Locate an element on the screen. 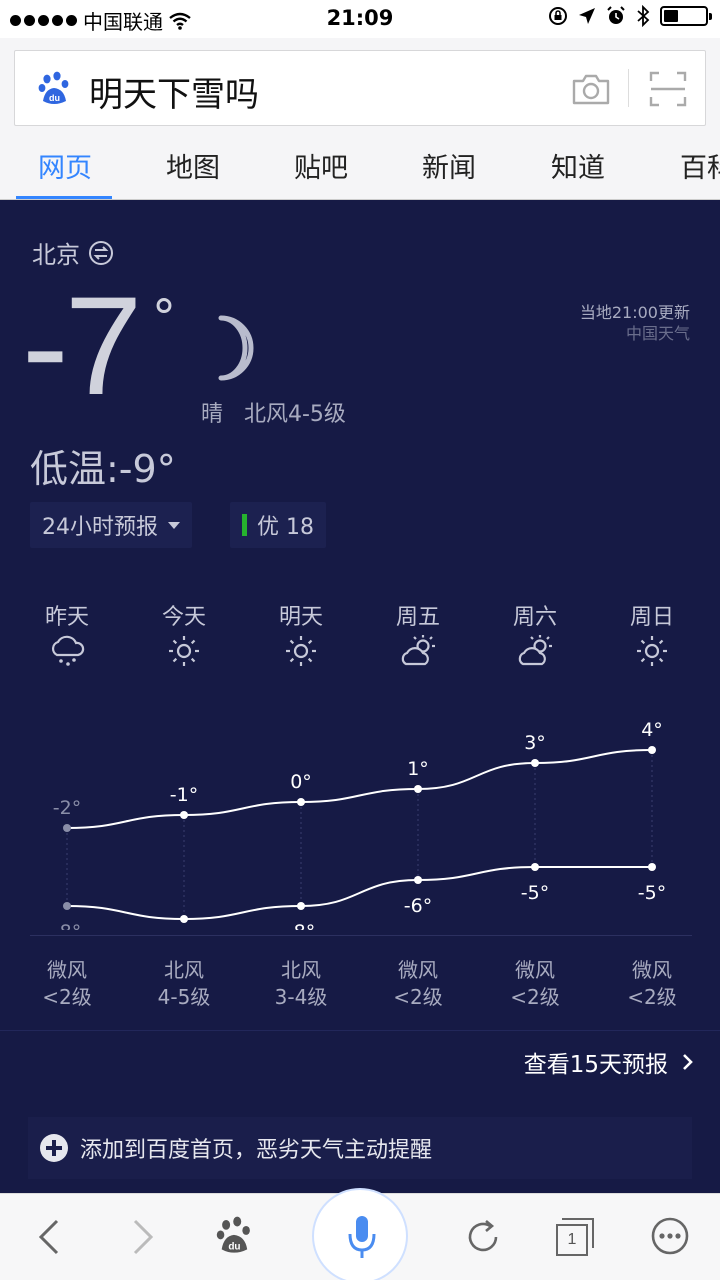  wind-level: 4-5级 is located at coordinates (184, 997).